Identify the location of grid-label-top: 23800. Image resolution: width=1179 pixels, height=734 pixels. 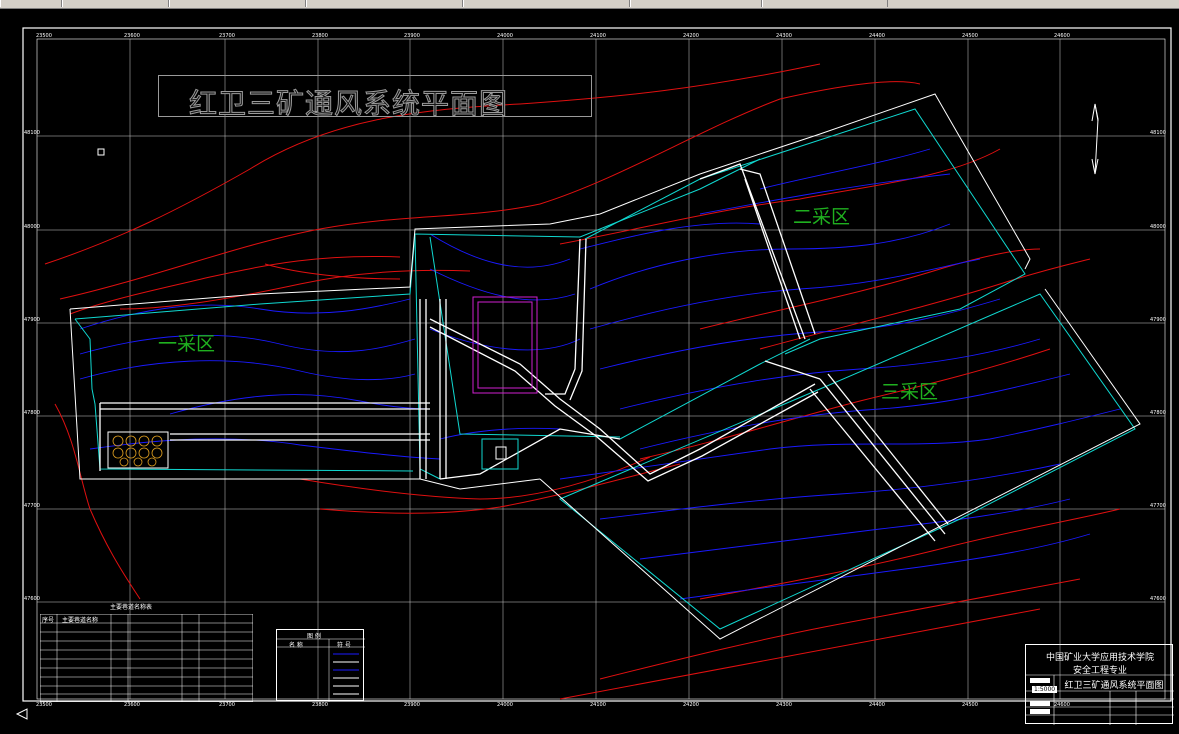
(320, 36).